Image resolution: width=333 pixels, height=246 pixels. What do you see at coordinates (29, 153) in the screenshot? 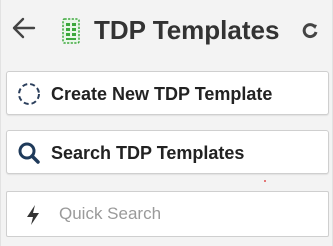
I see `magnifier-icon` at bounding box center [29, 153].